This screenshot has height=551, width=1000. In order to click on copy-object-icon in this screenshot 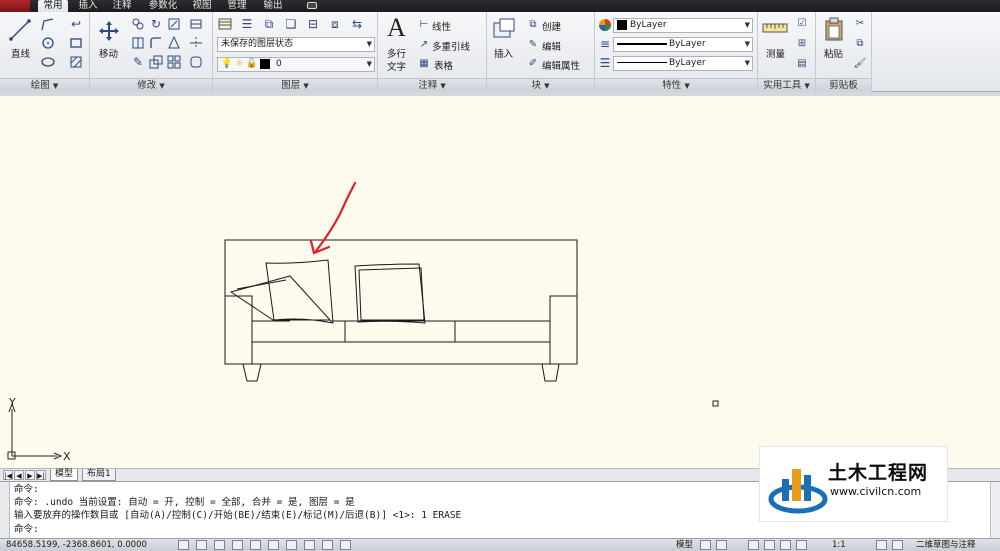, I will do `click(138, 24)`.